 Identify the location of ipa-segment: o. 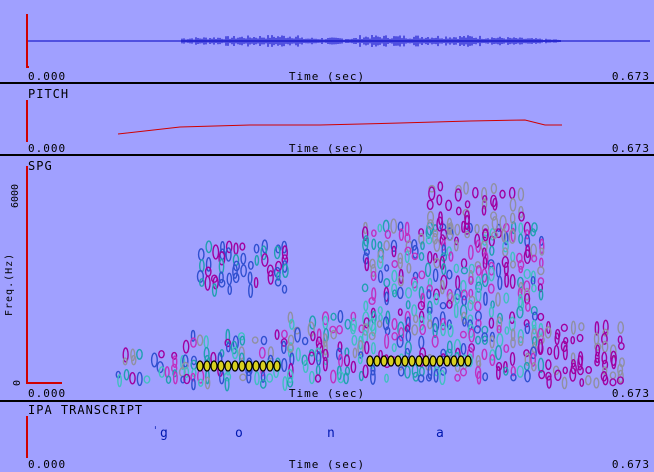
(239, 433).